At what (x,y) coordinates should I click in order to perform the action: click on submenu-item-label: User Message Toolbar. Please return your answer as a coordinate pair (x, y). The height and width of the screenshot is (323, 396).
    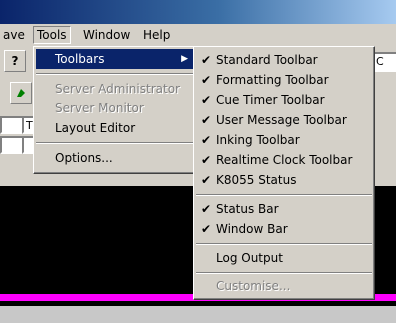
    Looking at the image, I should click on (281, 120).